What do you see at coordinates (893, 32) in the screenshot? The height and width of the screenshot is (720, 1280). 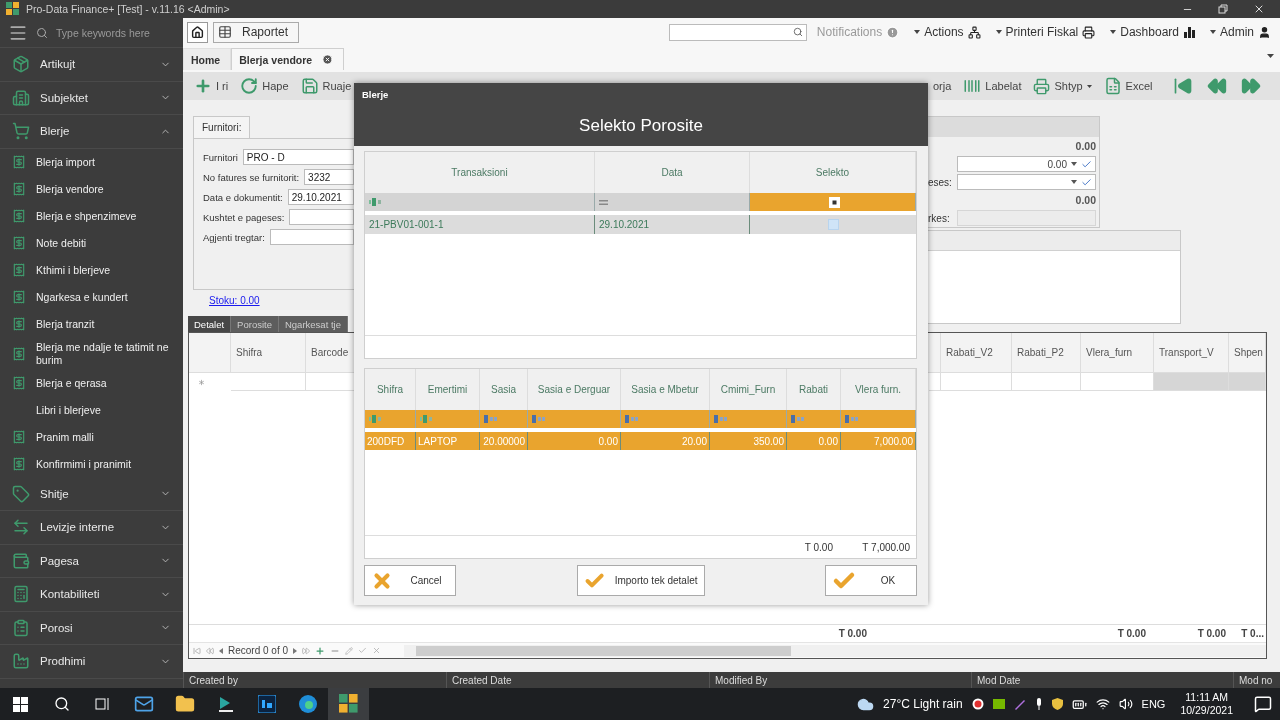 I see `alert-icon` at bounding box center [893, 32].